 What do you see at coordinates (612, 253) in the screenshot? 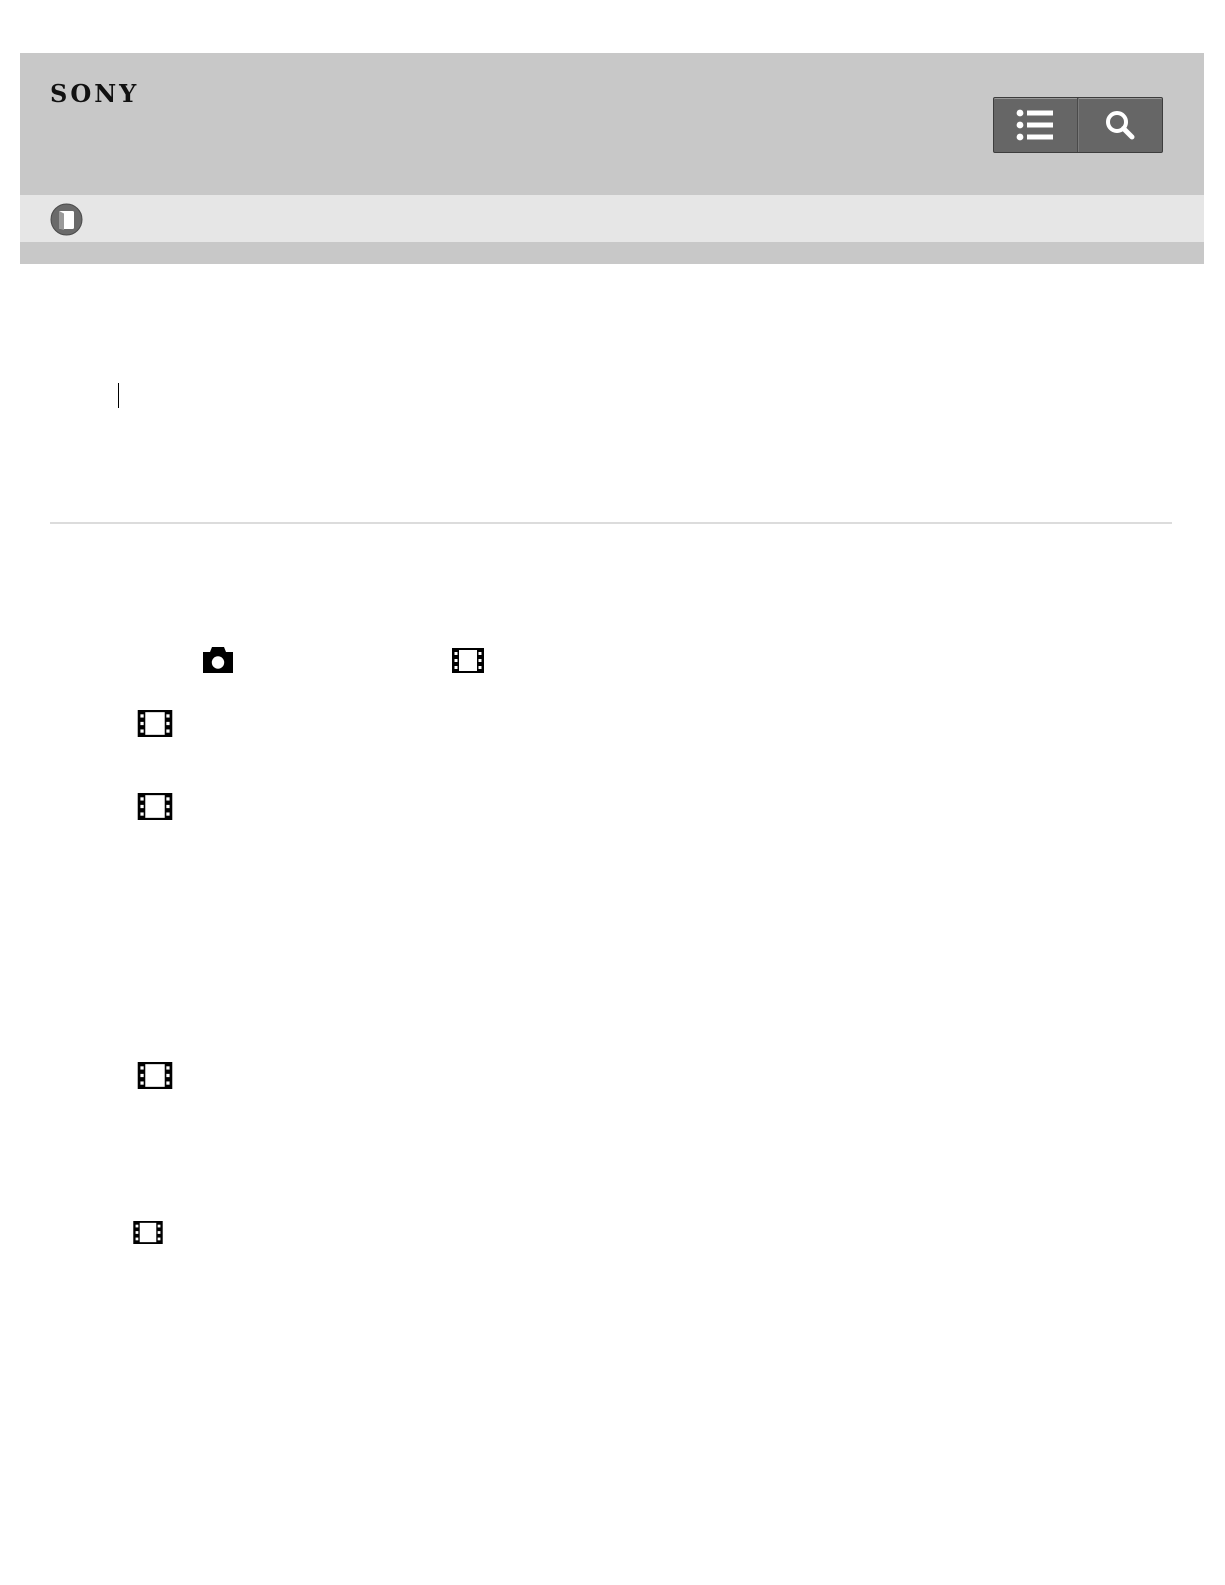
I see `header-bottom-strip` at bounding box center [612, 253].